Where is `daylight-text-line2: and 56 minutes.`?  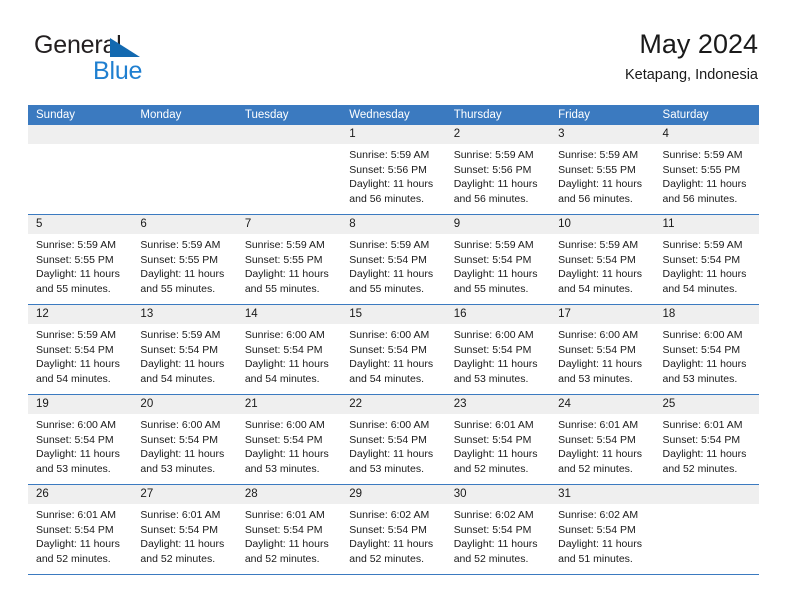 daylight-text-line2: and 56 minutes. is located at coordinates (491, 198).